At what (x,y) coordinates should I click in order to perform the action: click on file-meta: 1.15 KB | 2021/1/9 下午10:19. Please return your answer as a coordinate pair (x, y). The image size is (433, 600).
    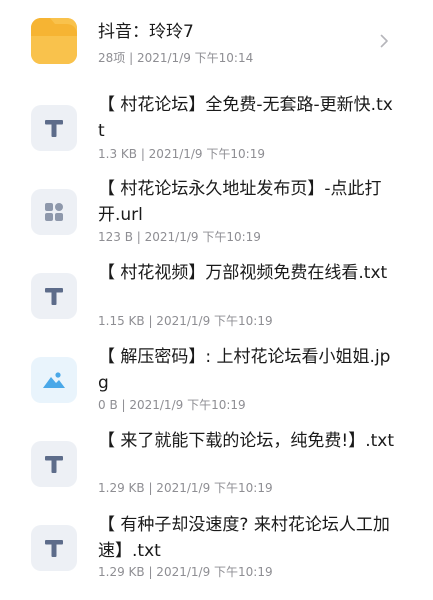
    Looking at the image, I should click on (185, 321).